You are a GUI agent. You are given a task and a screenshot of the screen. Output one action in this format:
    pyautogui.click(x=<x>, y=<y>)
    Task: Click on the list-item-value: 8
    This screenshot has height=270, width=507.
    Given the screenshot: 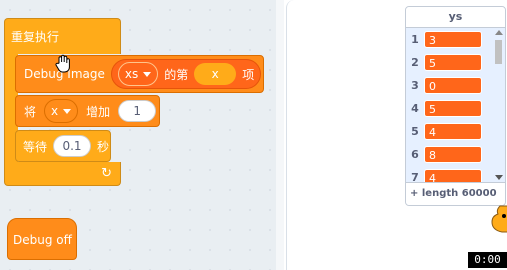 What is the action you would take?
    pyautogui.click(x=453, y=154)
    